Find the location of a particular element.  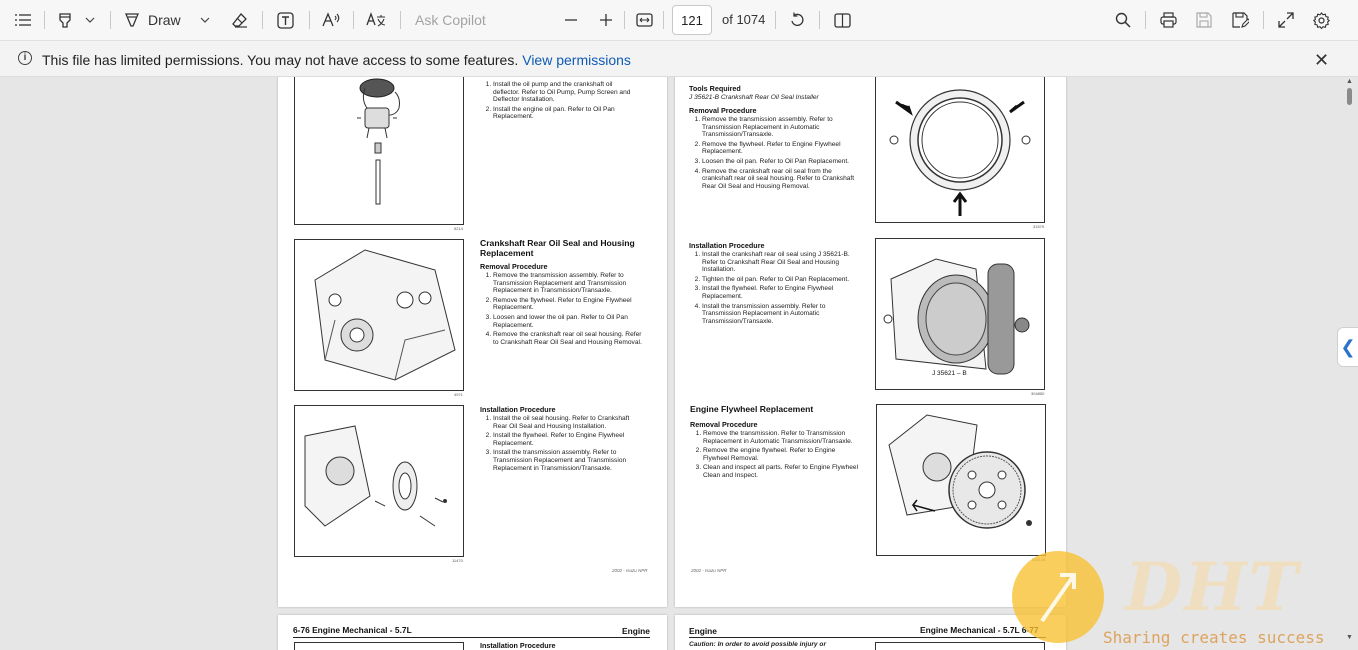

figure-oil-pump is located at coordinates (379, 151).